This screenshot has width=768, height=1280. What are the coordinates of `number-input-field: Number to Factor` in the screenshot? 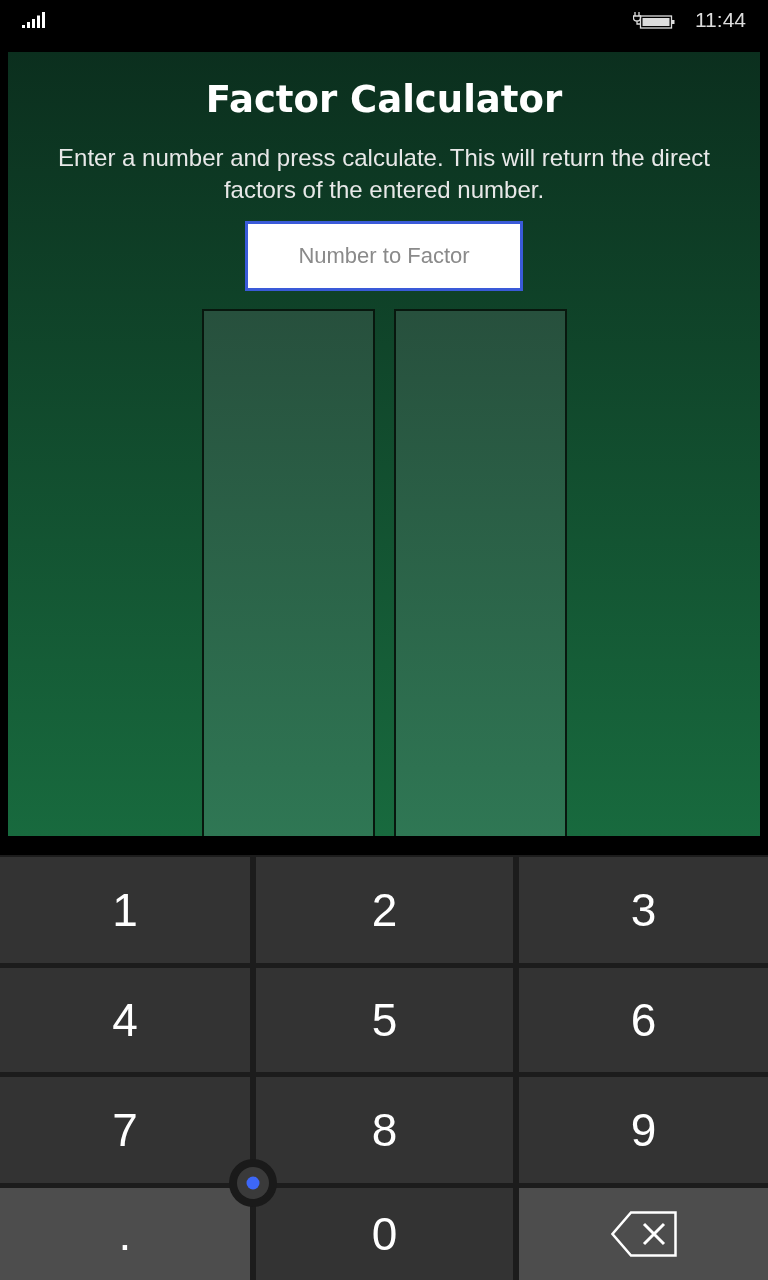 It's located at (384, 256).